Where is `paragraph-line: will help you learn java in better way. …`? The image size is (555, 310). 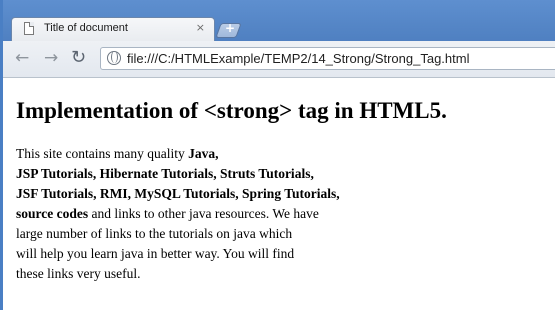 paragraph-line: will help you learn java in better way. … is located at coordinates (216, 254).